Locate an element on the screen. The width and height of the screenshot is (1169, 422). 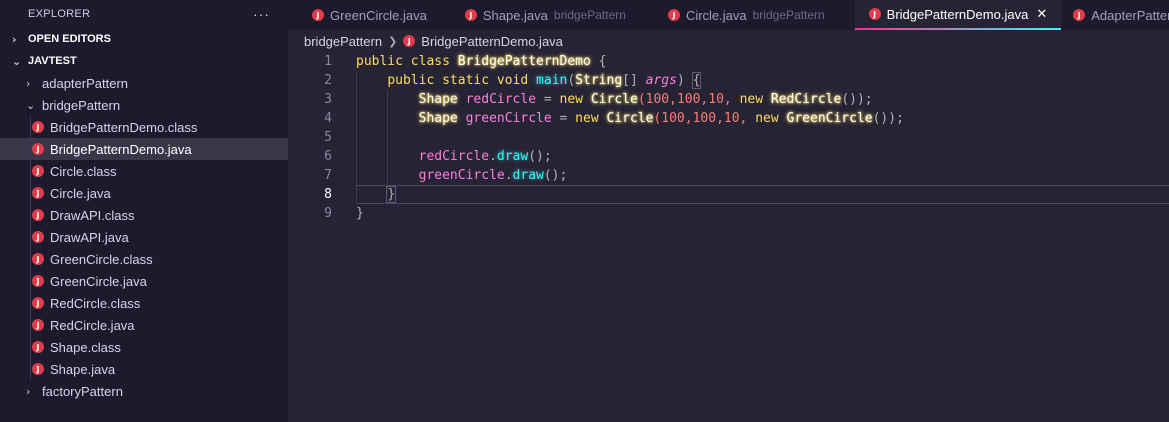
chevron-right-icon: ❯ is located at coordinates (393, 41).